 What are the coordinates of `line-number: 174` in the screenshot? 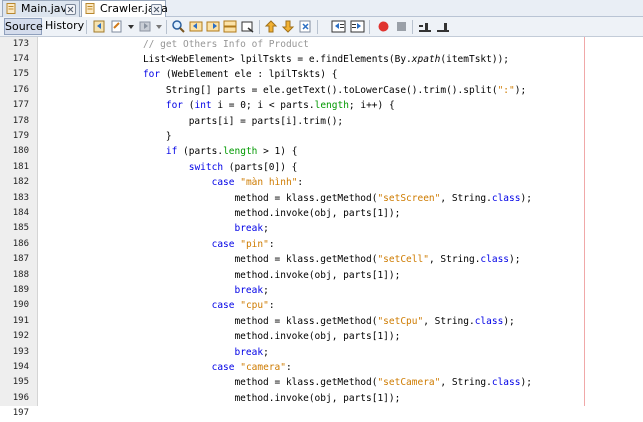 It's located at (20, 58).